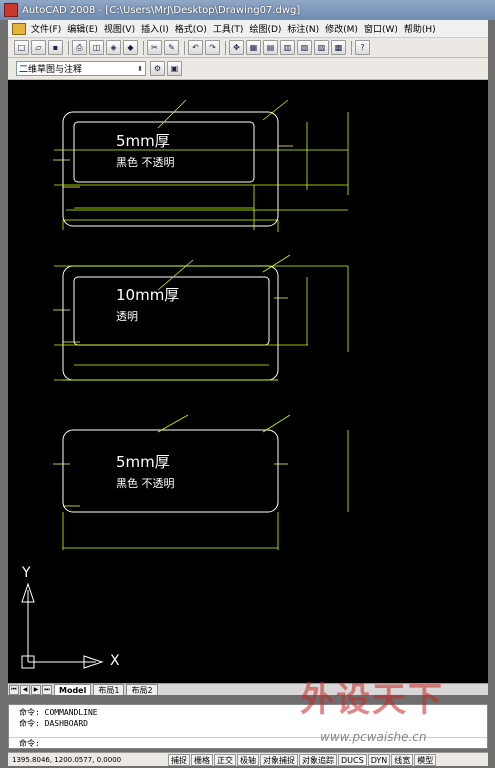 The image size is (495, 768). Describe the element at coordinates (145, 483) in the screenshot. I see `panel-3-material-label: 黑色 不透明` at that location.